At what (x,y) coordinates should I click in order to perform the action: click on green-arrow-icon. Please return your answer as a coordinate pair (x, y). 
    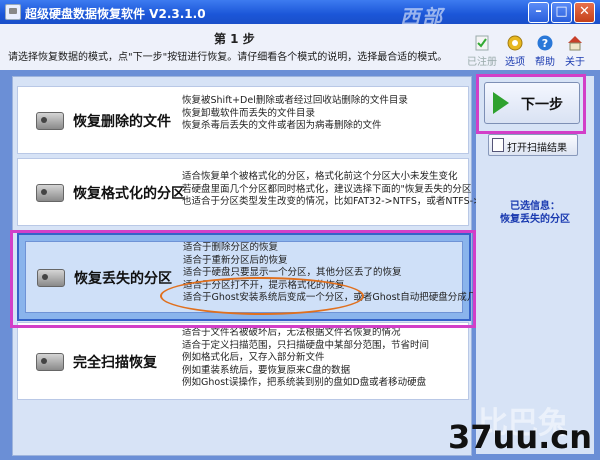
    Looking at the image, I should click on (501, 103).